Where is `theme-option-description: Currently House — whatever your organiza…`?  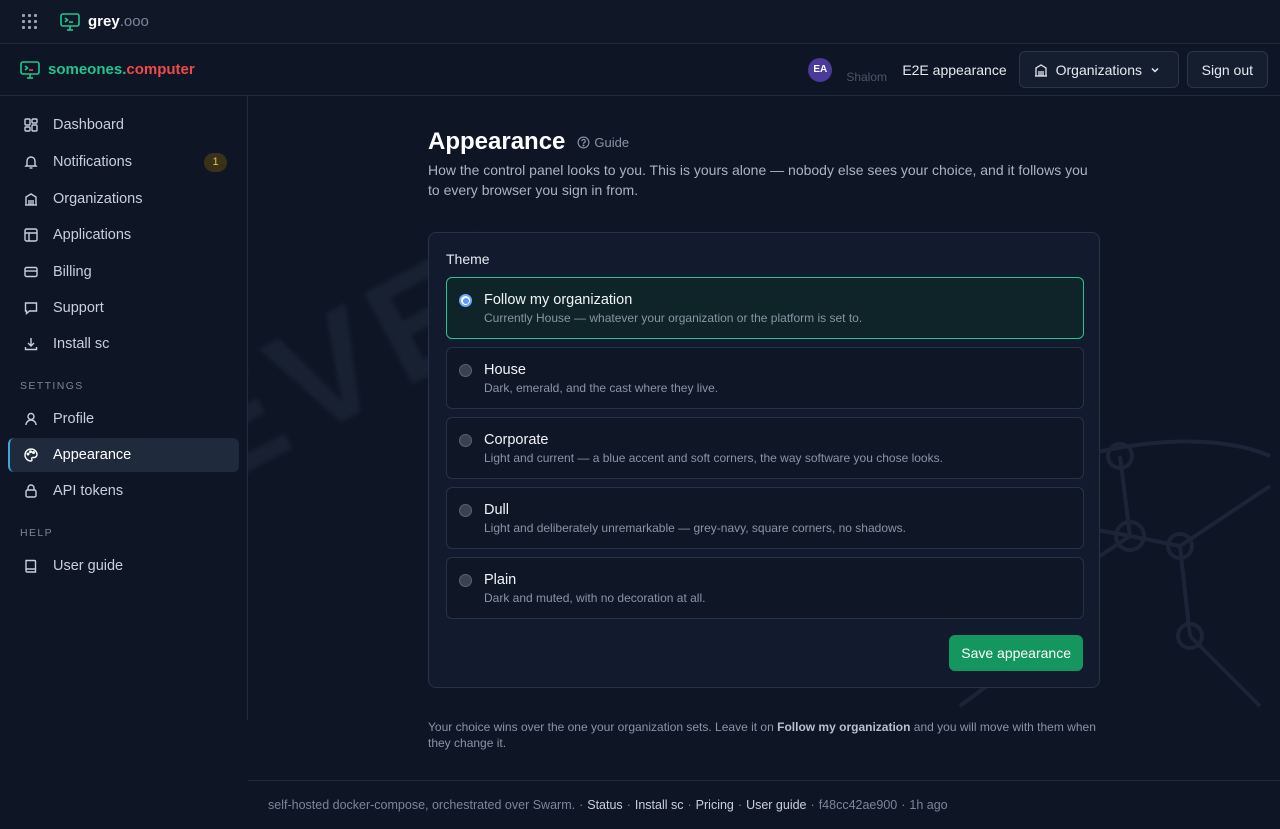
theme-option-description: Currently House — whatever your organiza… is located at coordinates (673, 318).